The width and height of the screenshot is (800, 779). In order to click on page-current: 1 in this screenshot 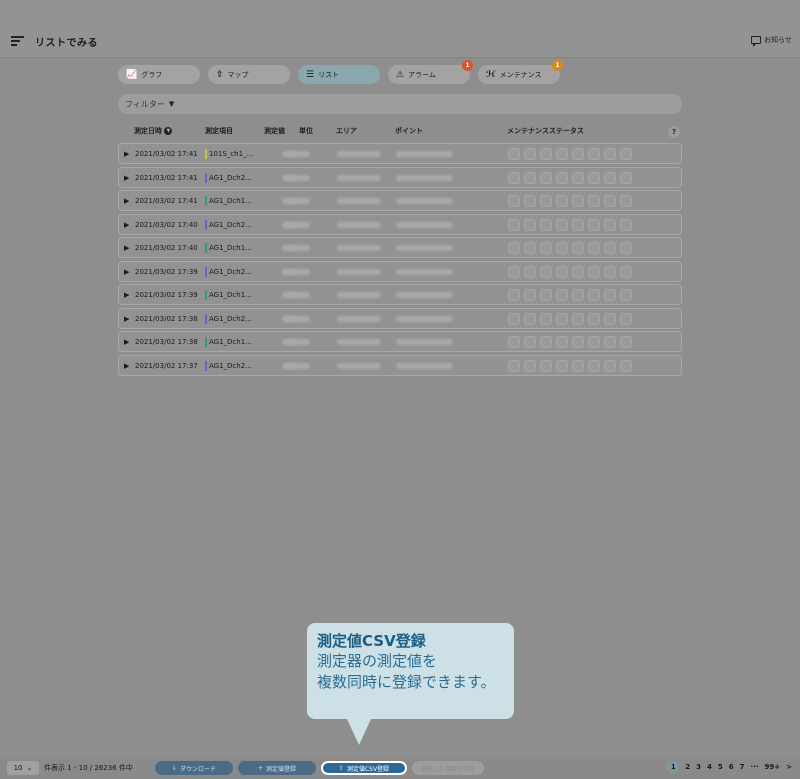, I will do `click(673, 767)`.